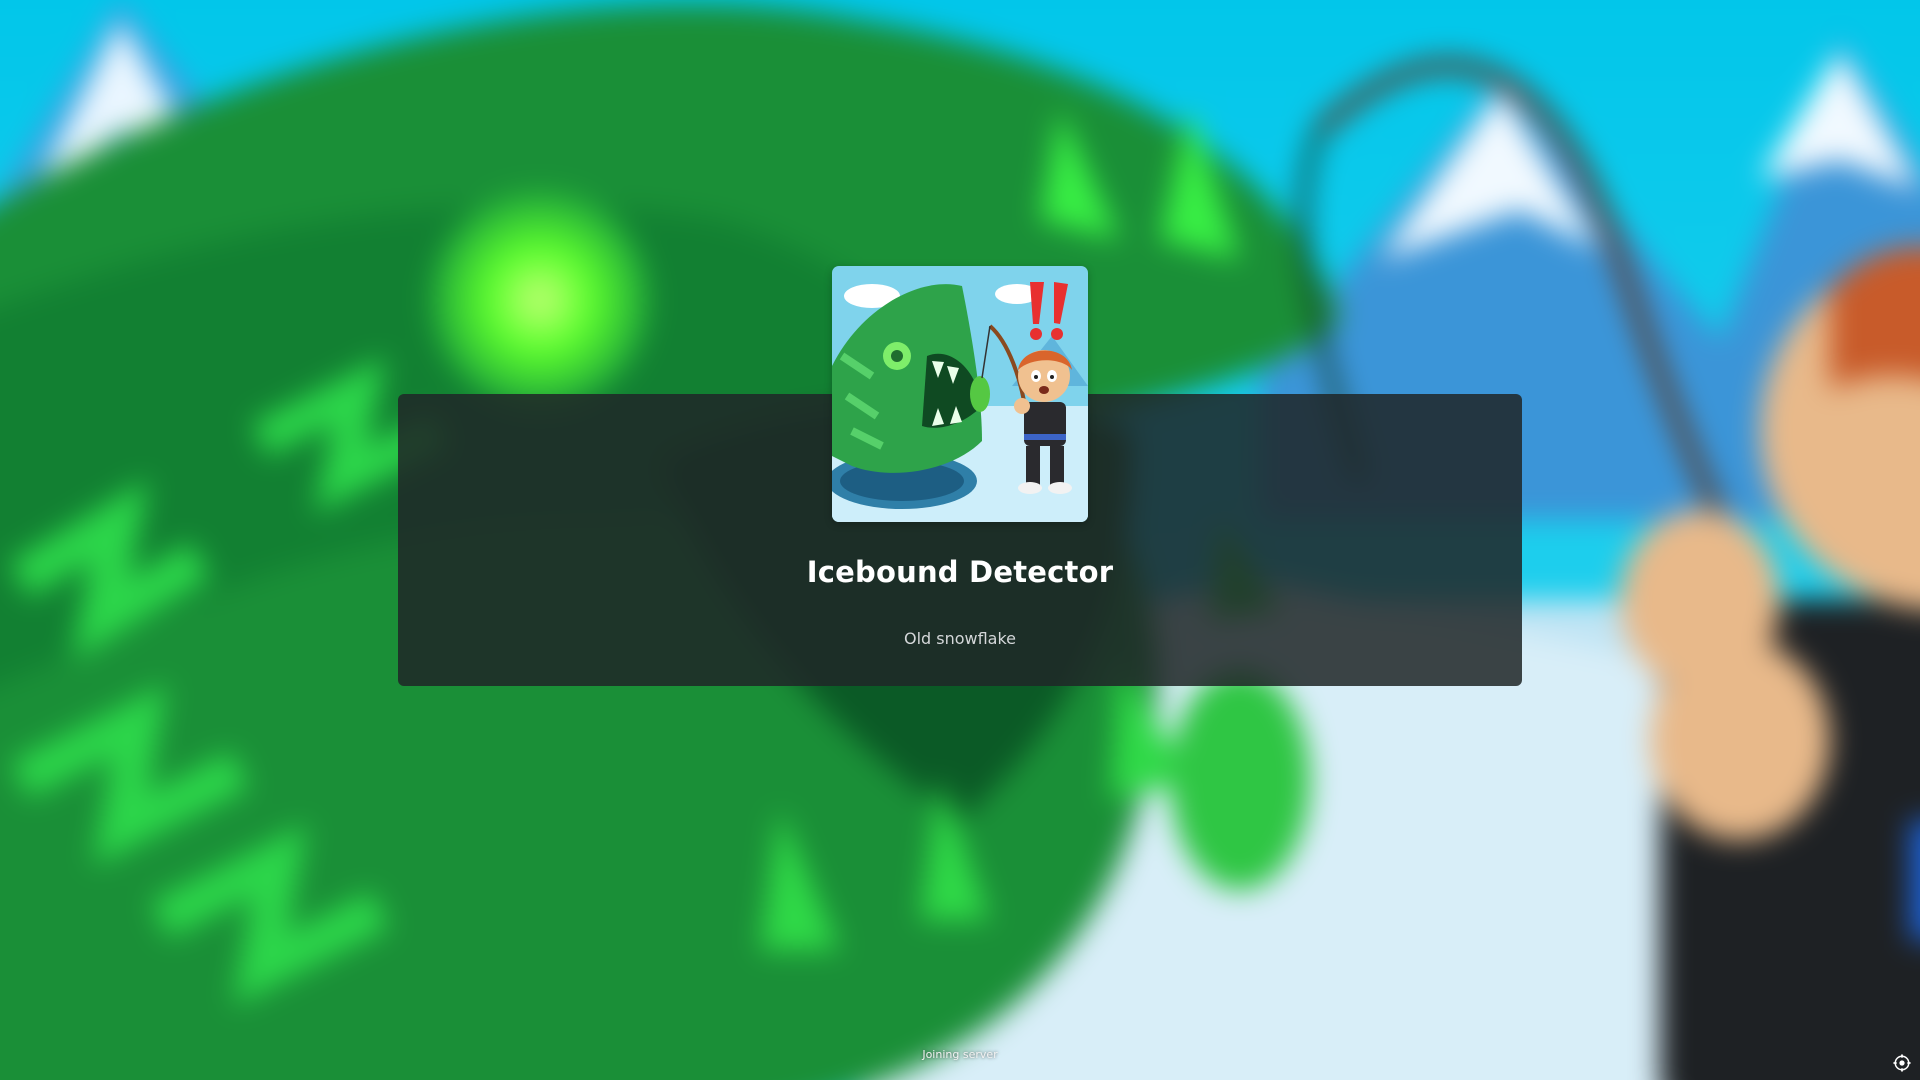 The height and width of the screenshot is (1080, 1920). Describe the element at coordinates (960, 572) in the screenshot. I see `game-title: Icebound Detector` at that location.